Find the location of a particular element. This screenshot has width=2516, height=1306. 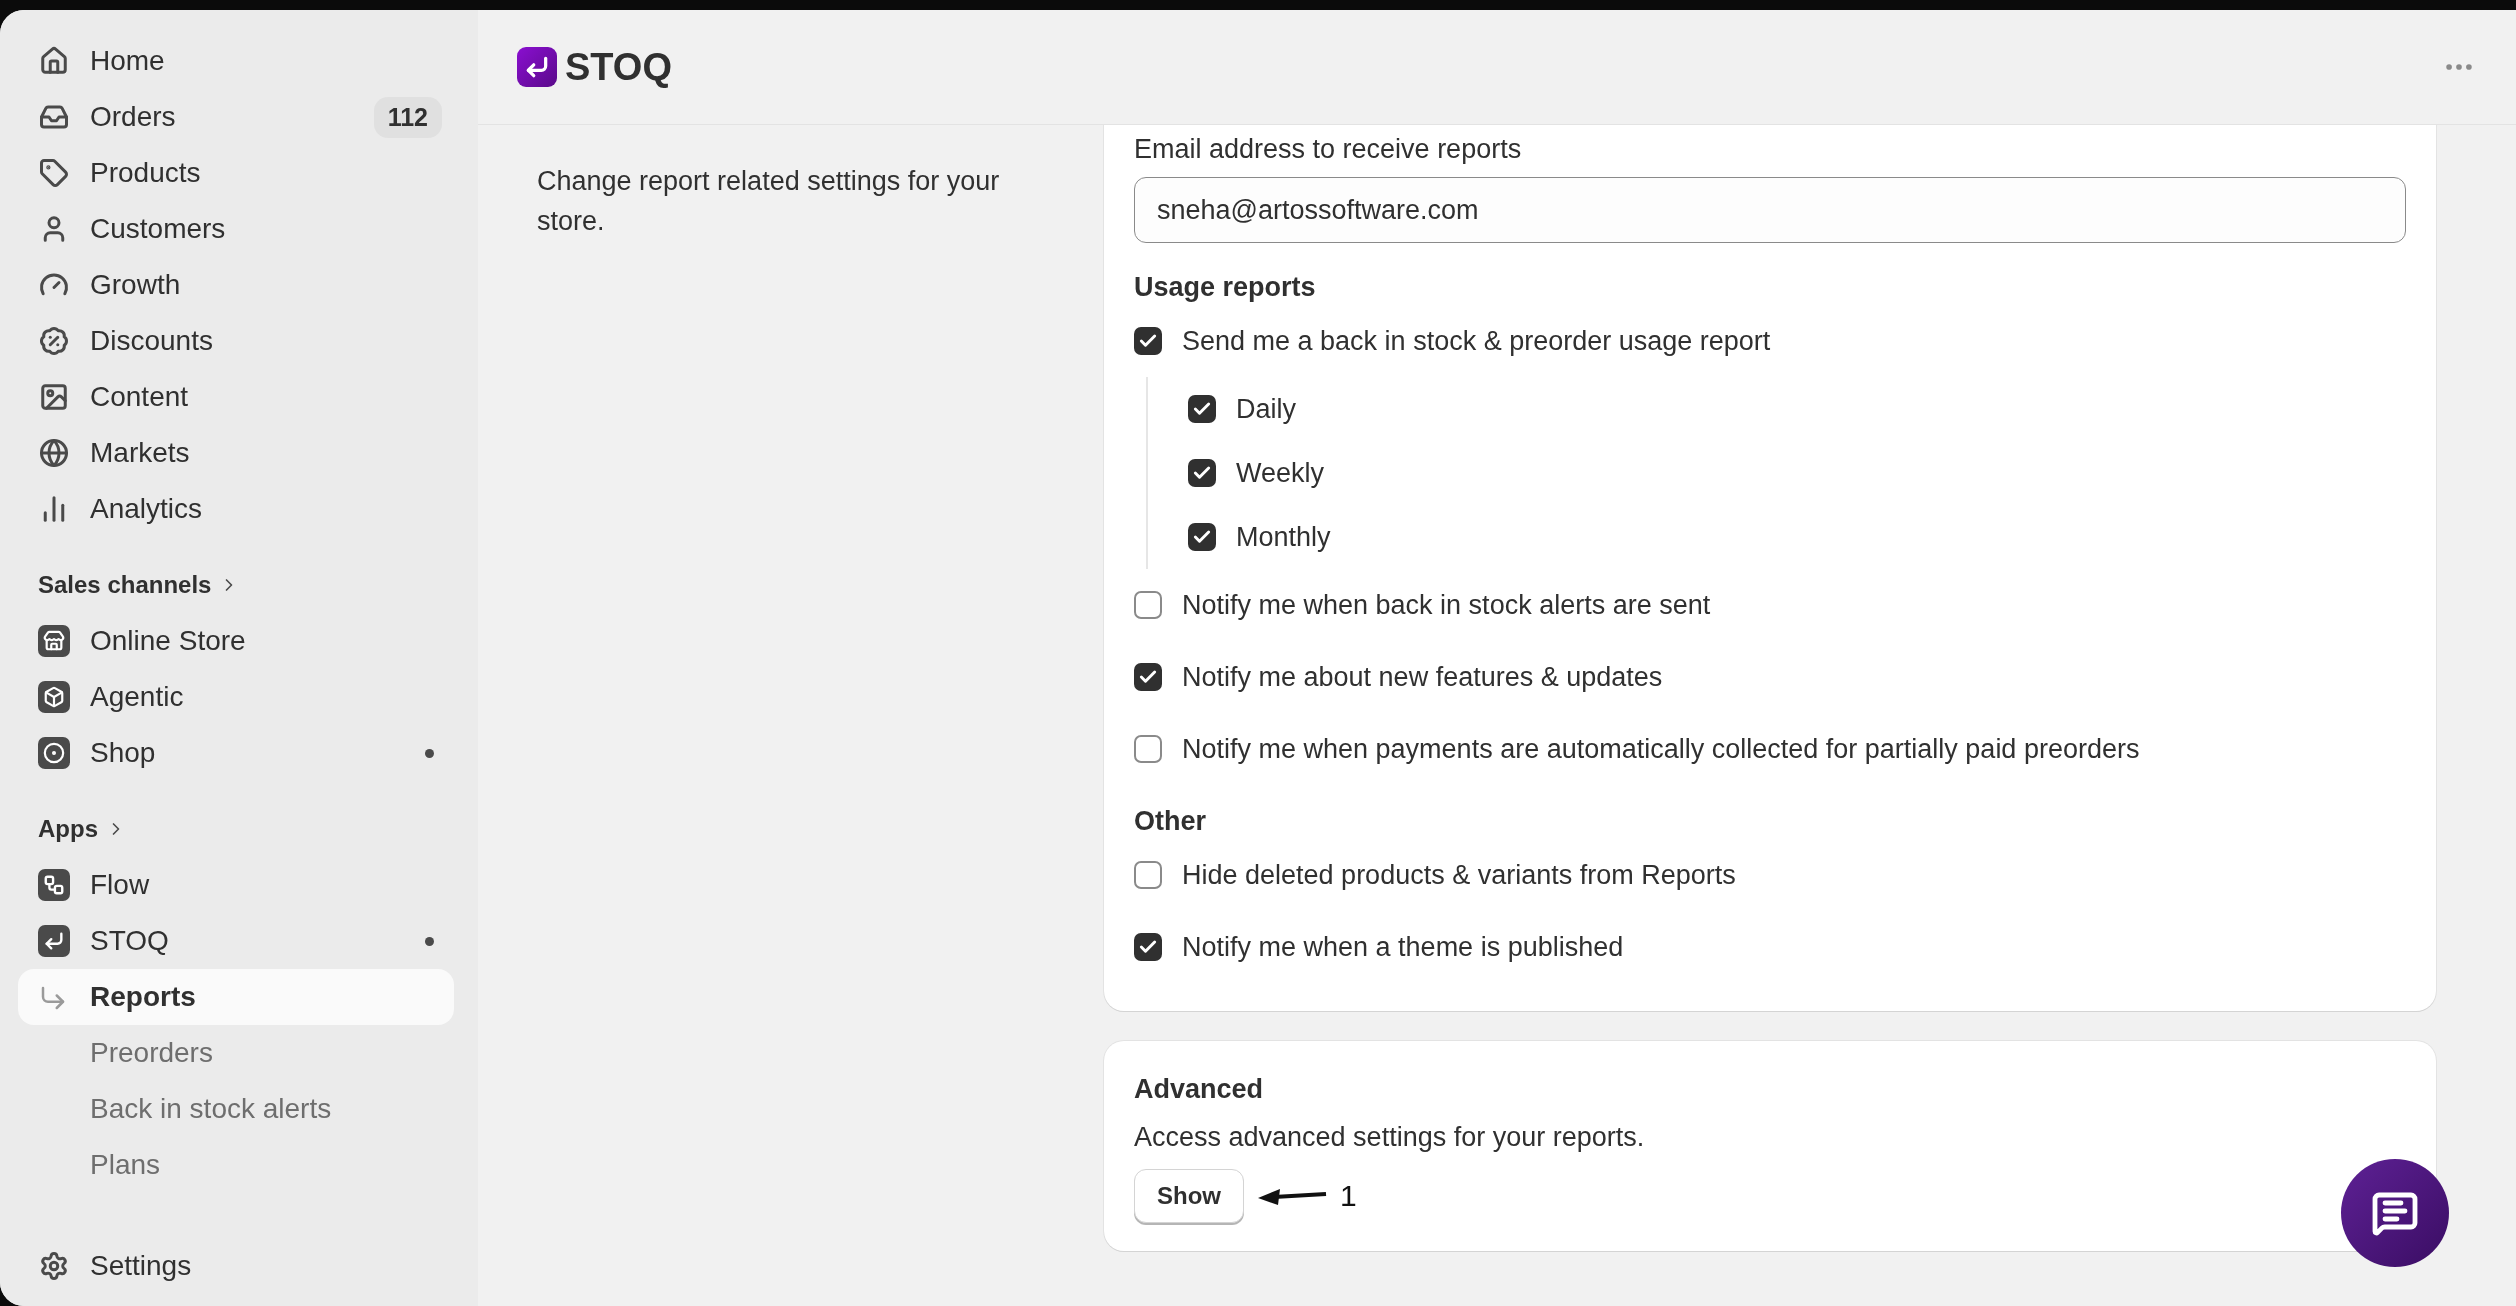

settings-icon is located at coordinates (54, 1266).